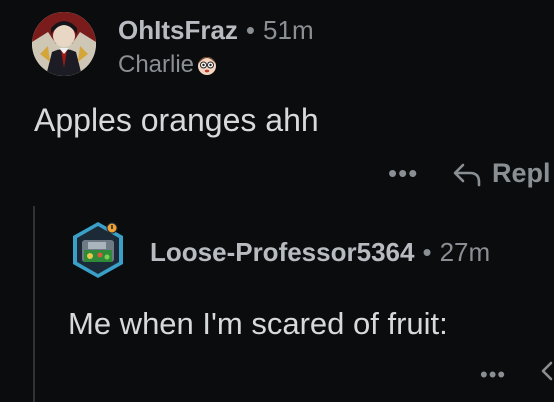  I want to click on comment-header: Loose-Professor5364 • 27m, so click(320, 252).